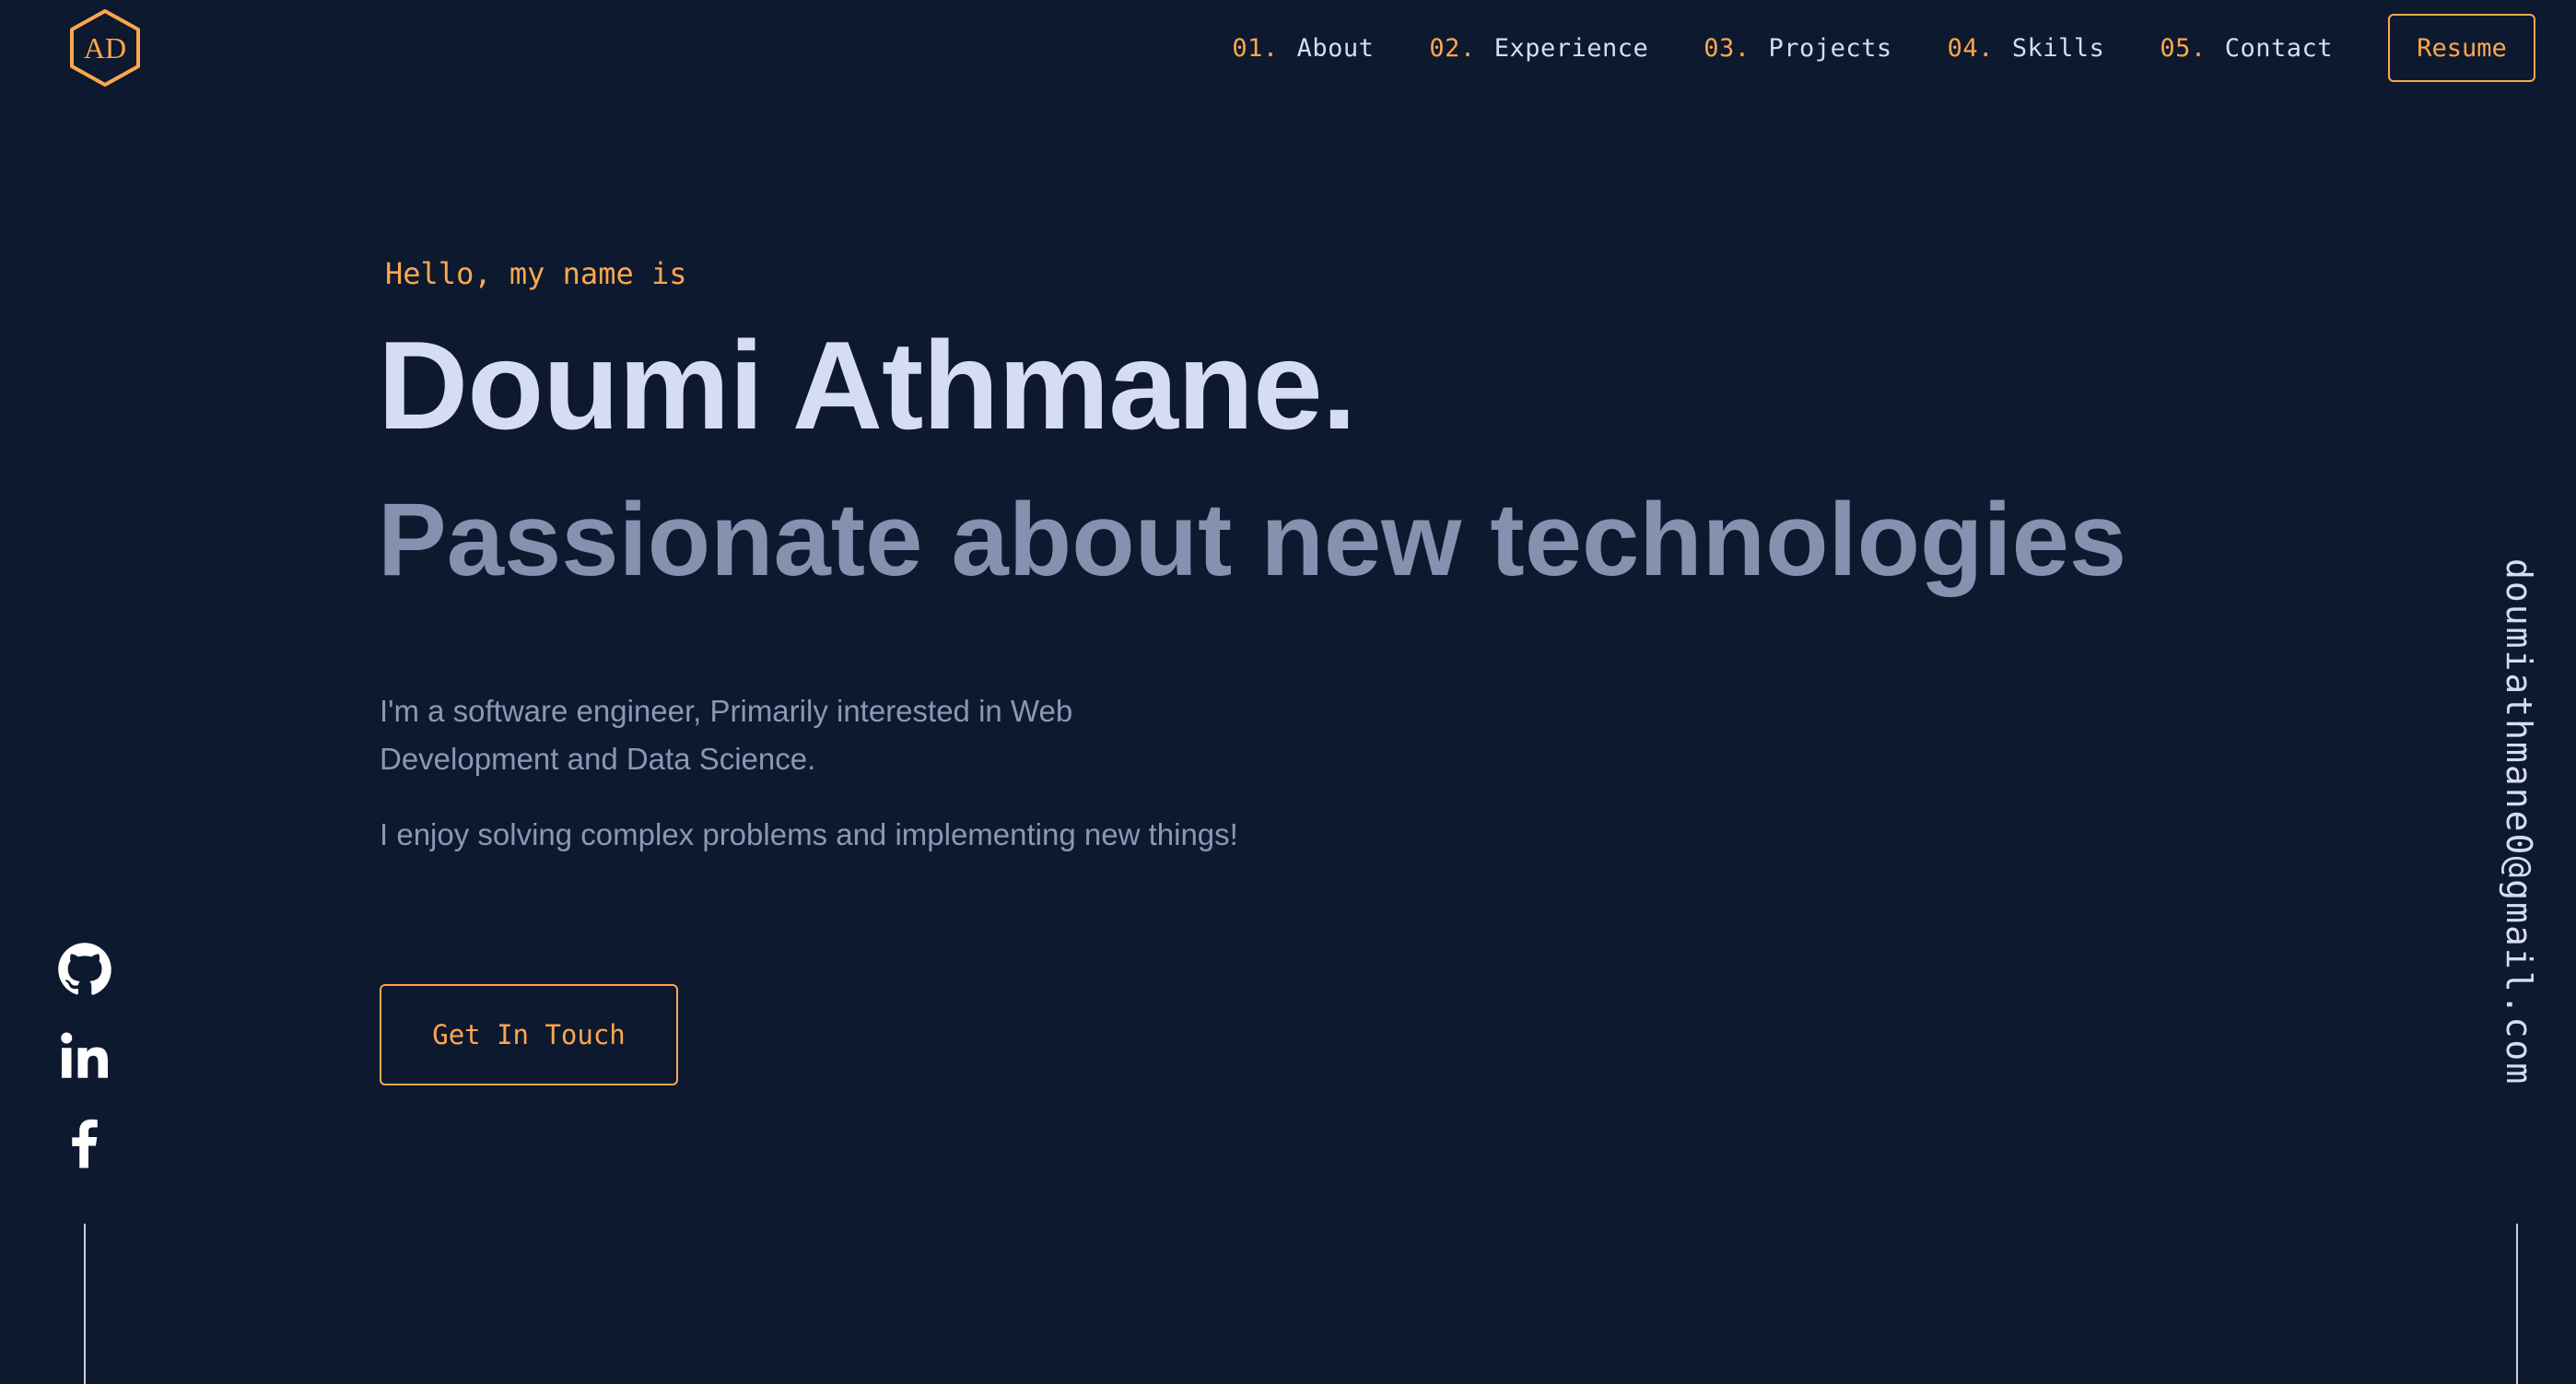 This screenshot has width=2576, height=1384. I want to click on nav-item-number: 01., so click(1255, 48).